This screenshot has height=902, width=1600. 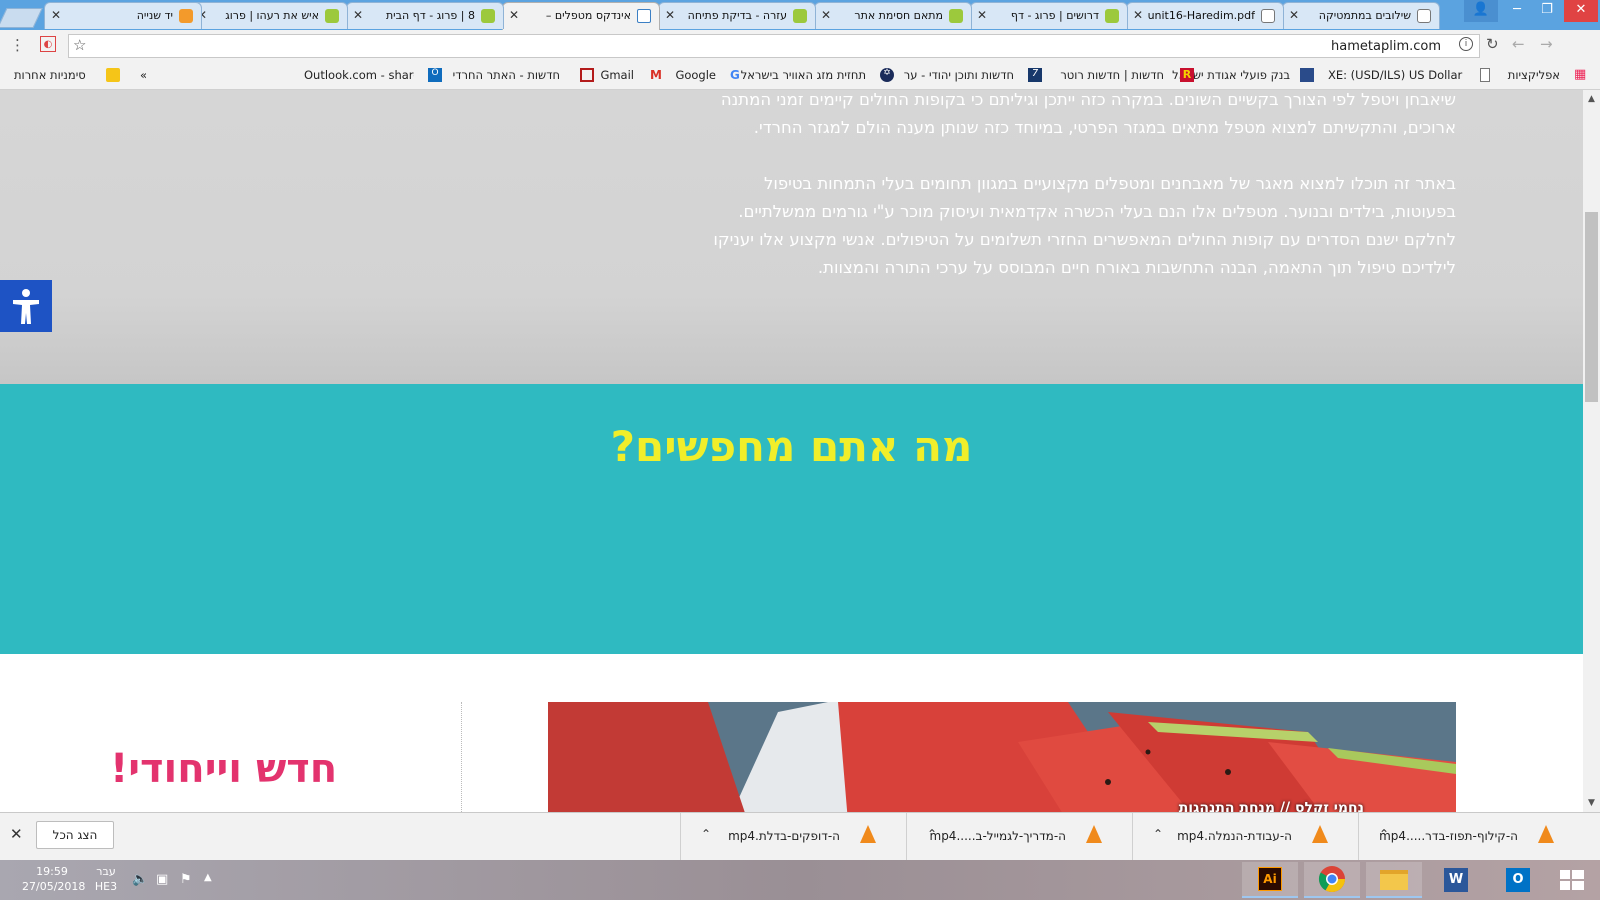 I want to click on tab-4: ✕ מתאם חסימת אתר, so click(x=893, y=15).